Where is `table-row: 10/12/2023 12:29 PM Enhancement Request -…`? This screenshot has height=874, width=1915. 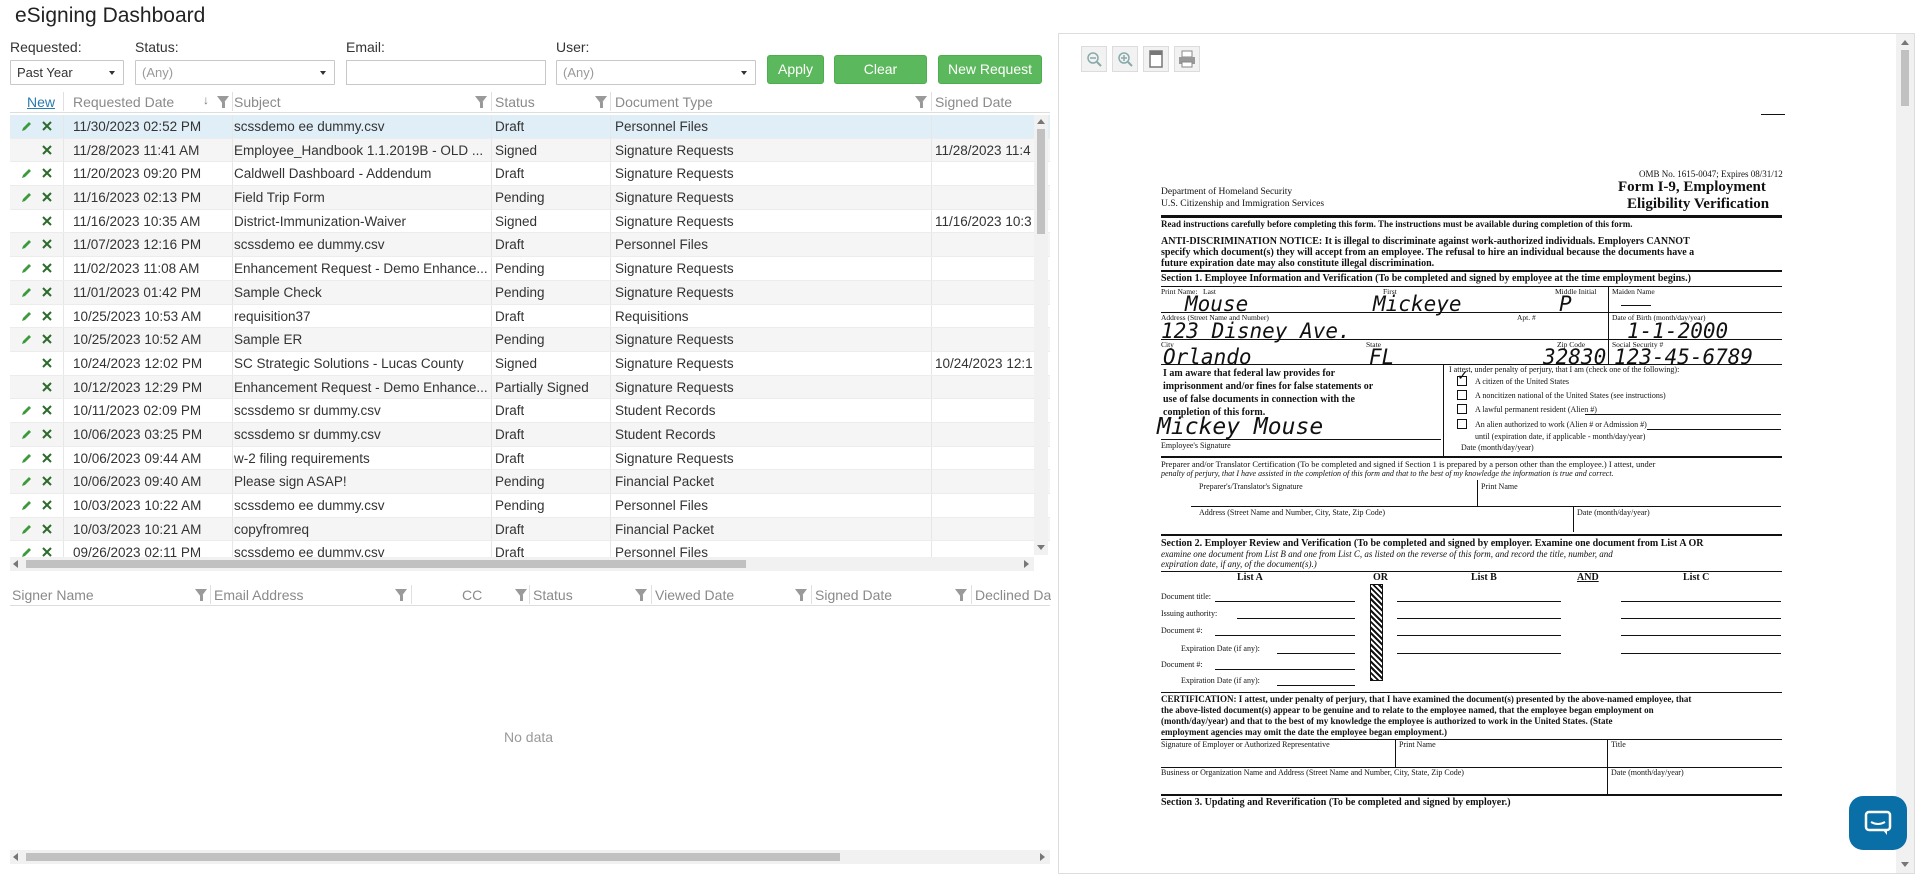 table-row: 10/12/2023 12:29 PM Enhancement Request -… is located at coordinates (530, 387).